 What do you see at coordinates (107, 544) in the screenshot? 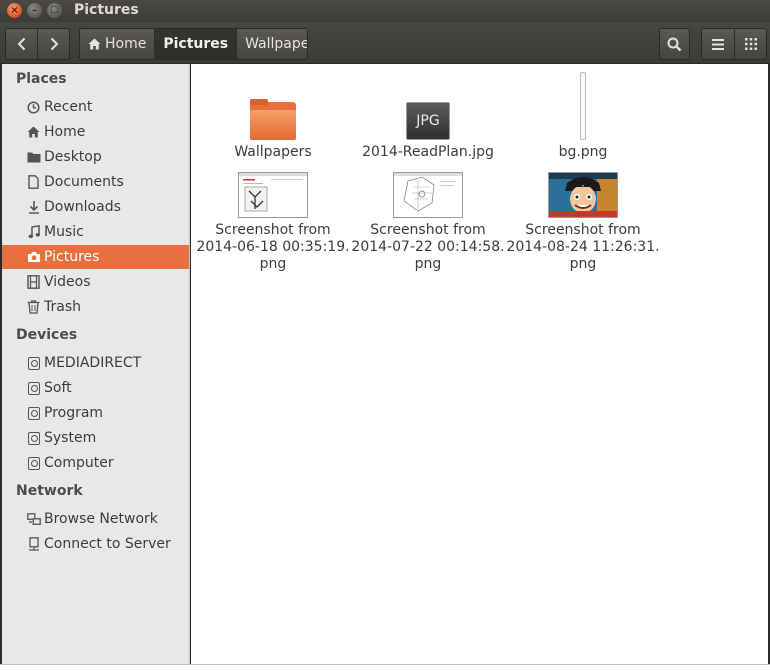
I see `sidebar-item-label: Connect to Server` at bounding box center [107, 544].